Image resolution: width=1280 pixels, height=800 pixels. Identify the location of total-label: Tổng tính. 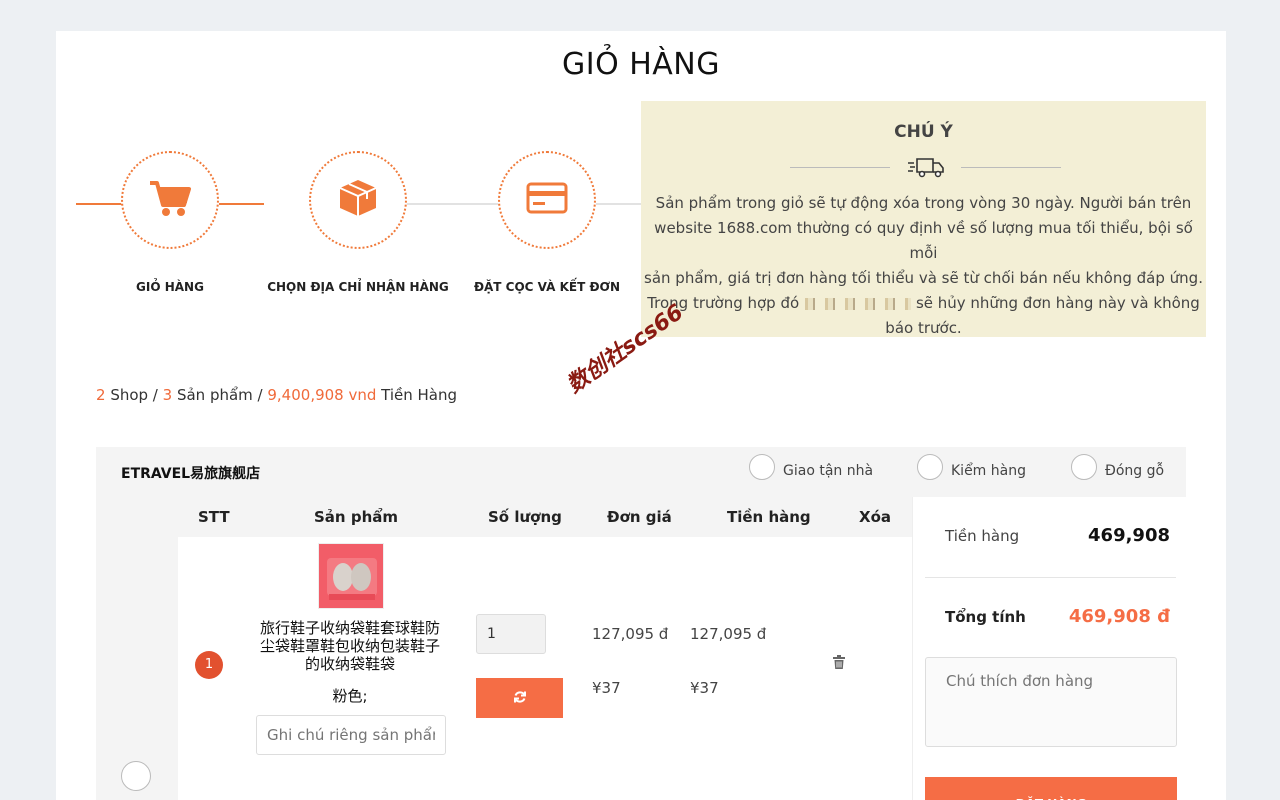
(985, 616).